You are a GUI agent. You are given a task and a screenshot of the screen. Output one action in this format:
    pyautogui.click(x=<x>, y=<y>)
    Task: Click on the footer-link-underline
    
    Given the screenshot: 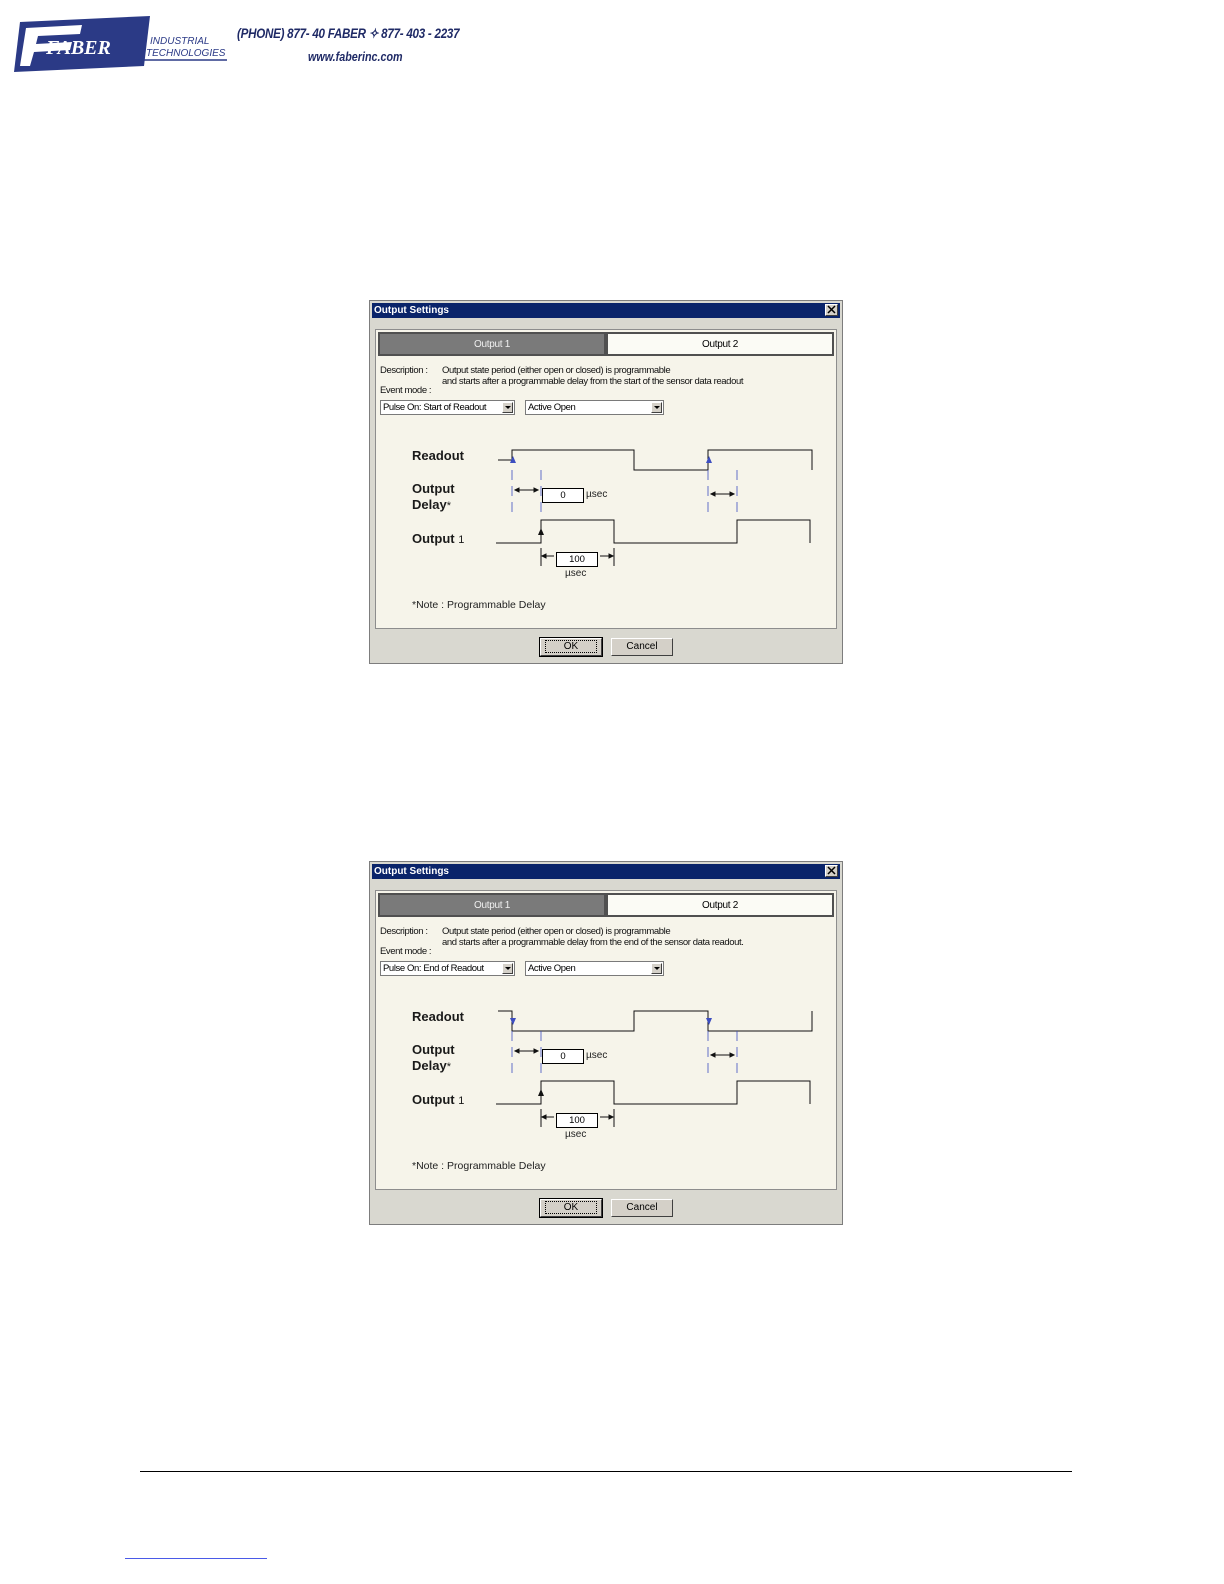 What is the action you would take?
    pyautogui.click(x=196, y=1558)
    